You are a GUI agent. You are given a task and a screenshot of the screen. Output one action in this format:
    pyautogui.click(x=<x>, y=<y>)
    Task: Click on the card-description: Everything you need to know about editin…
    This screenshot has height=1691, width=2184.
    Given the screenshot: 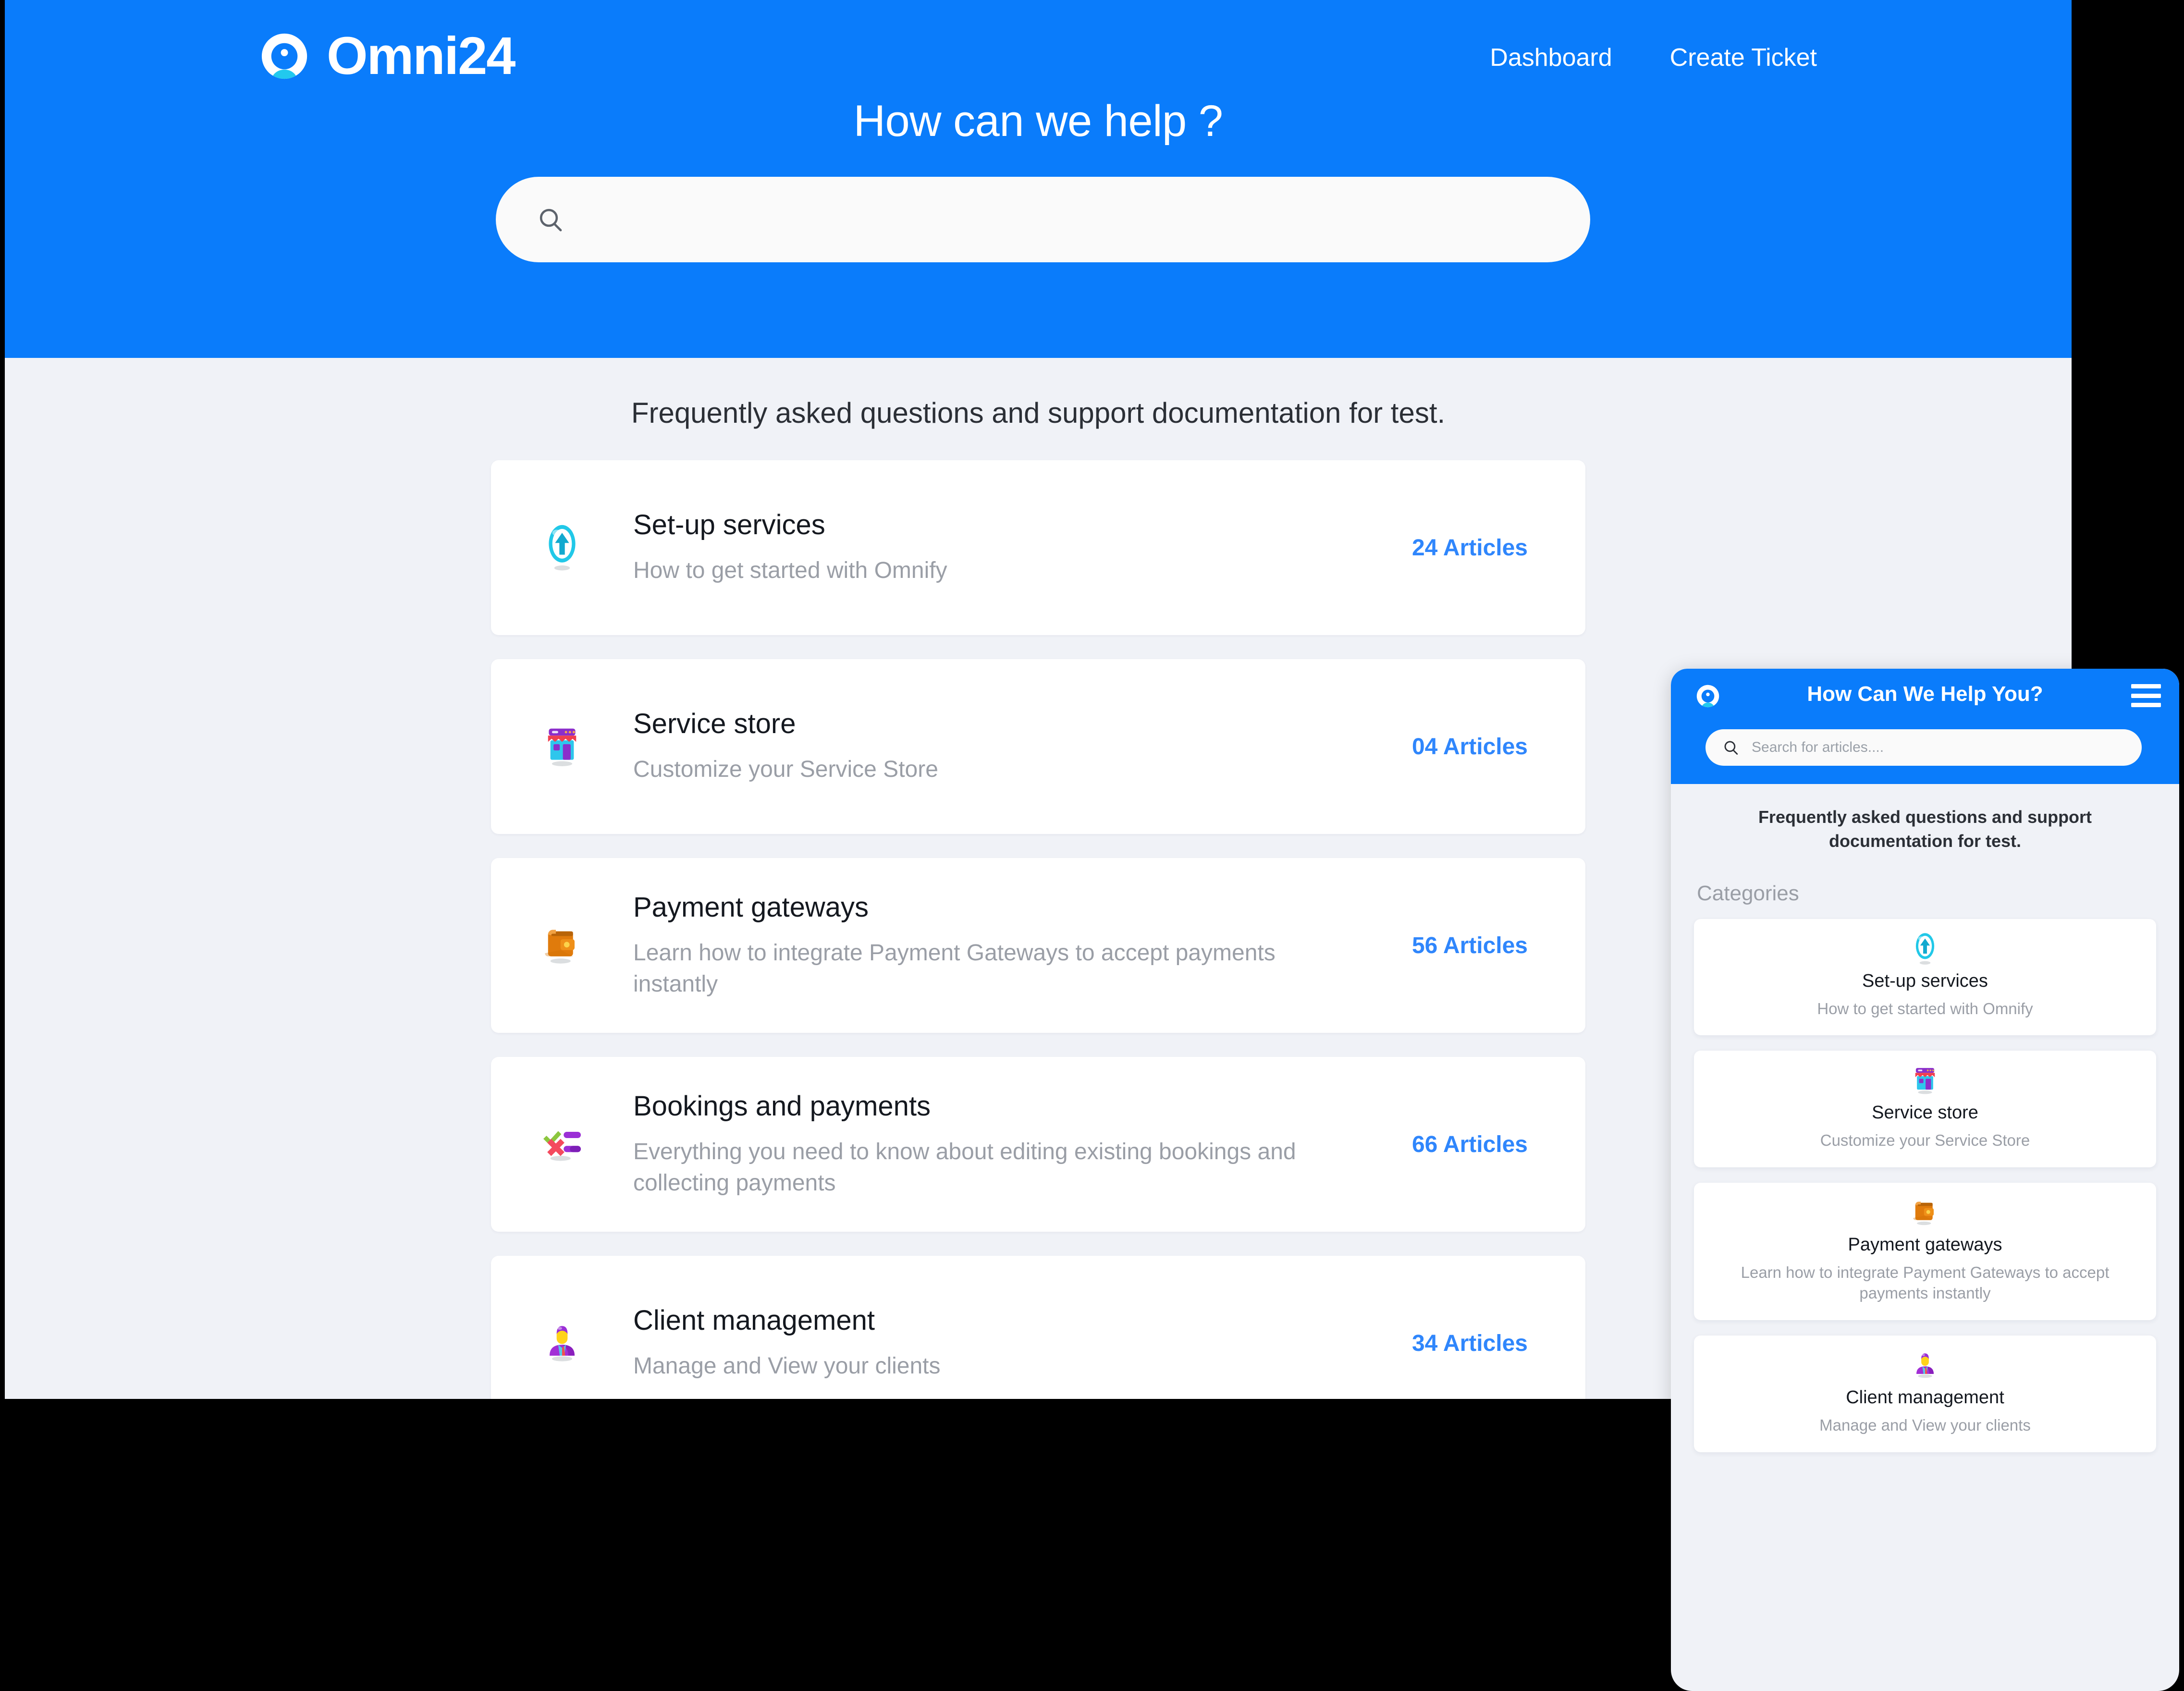 What is the action you would take?
    pyautogui.click(x=965, y=1167)
    